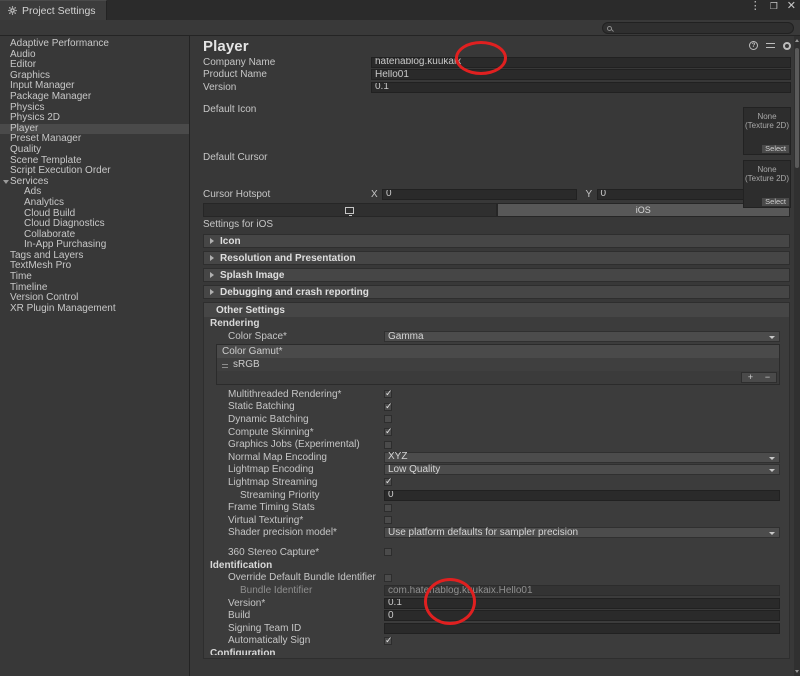 Image resolution: width=800 pixels, height=676 pixels. I want to click on chevron-down-icon, so click(6, 181).